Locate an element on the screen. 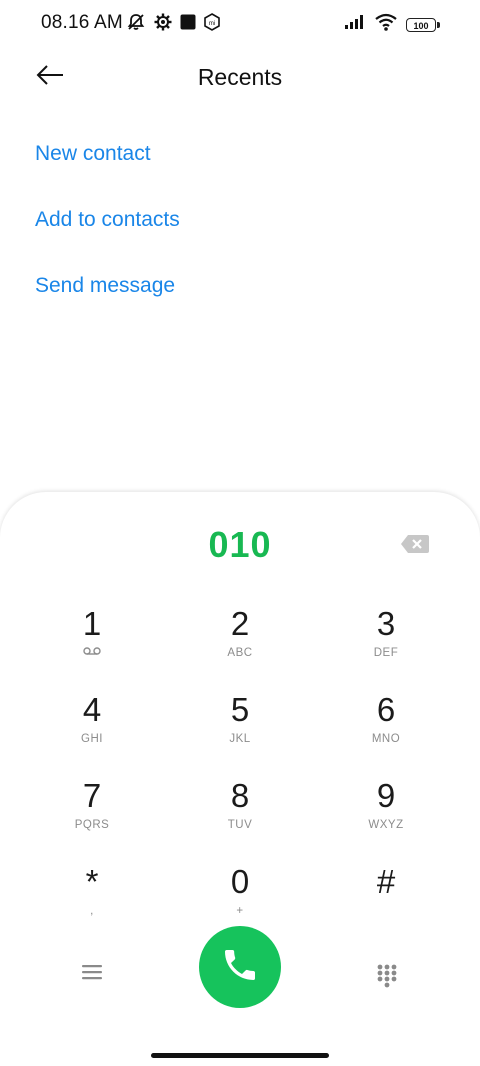 The width and height of the screenshot is (480, 1066). svg-text: mi is located at coordinates (212, 24).